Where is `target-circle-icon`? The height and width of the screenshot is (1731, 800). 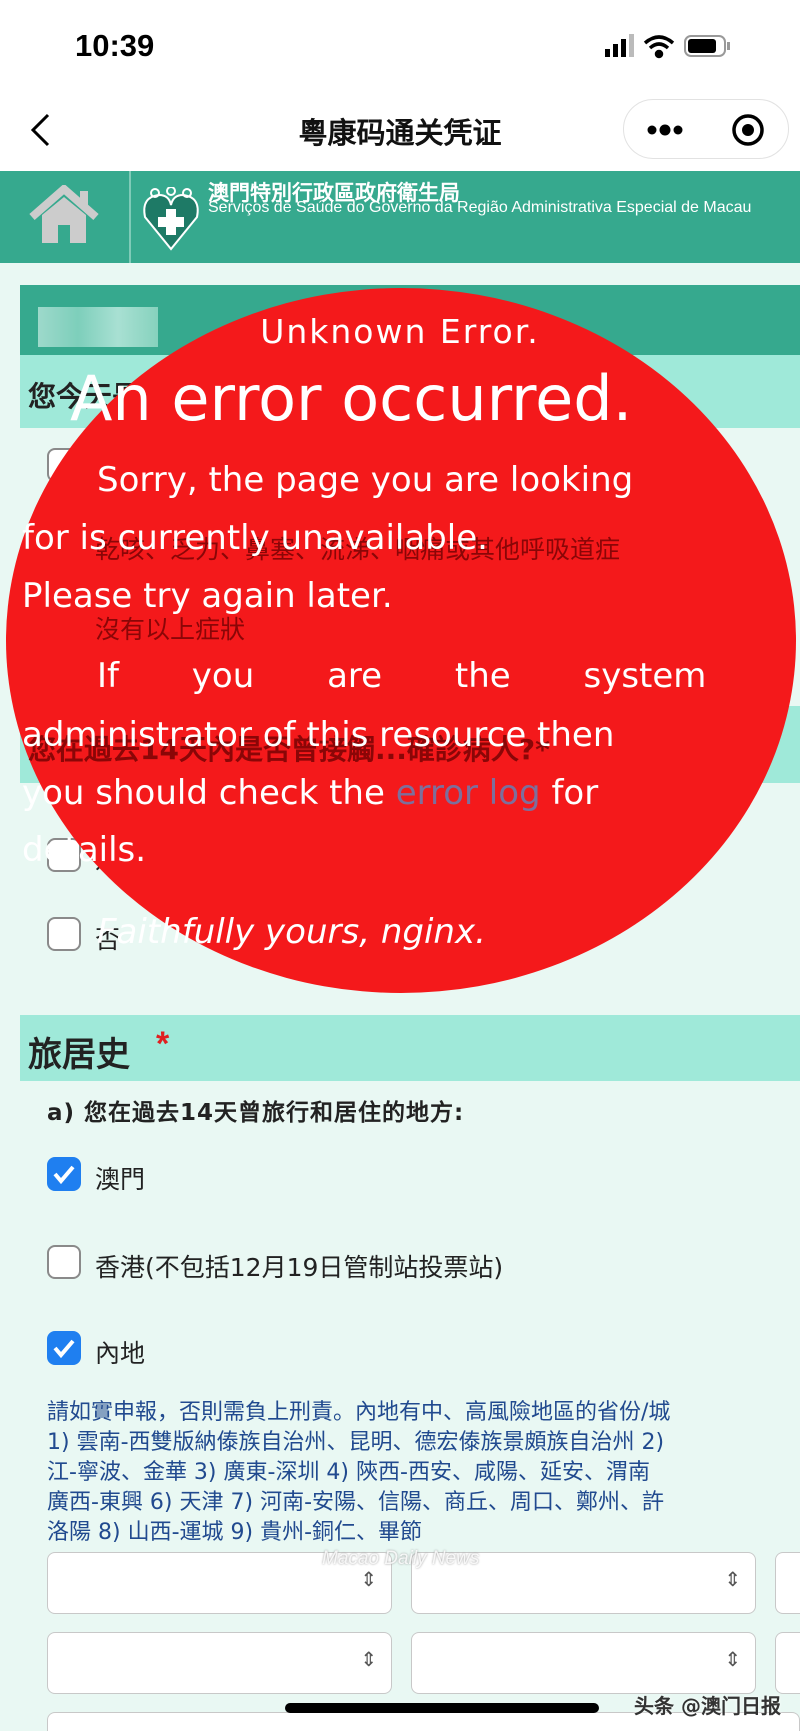
target-circle-icon is located at coordinates (748, 130).